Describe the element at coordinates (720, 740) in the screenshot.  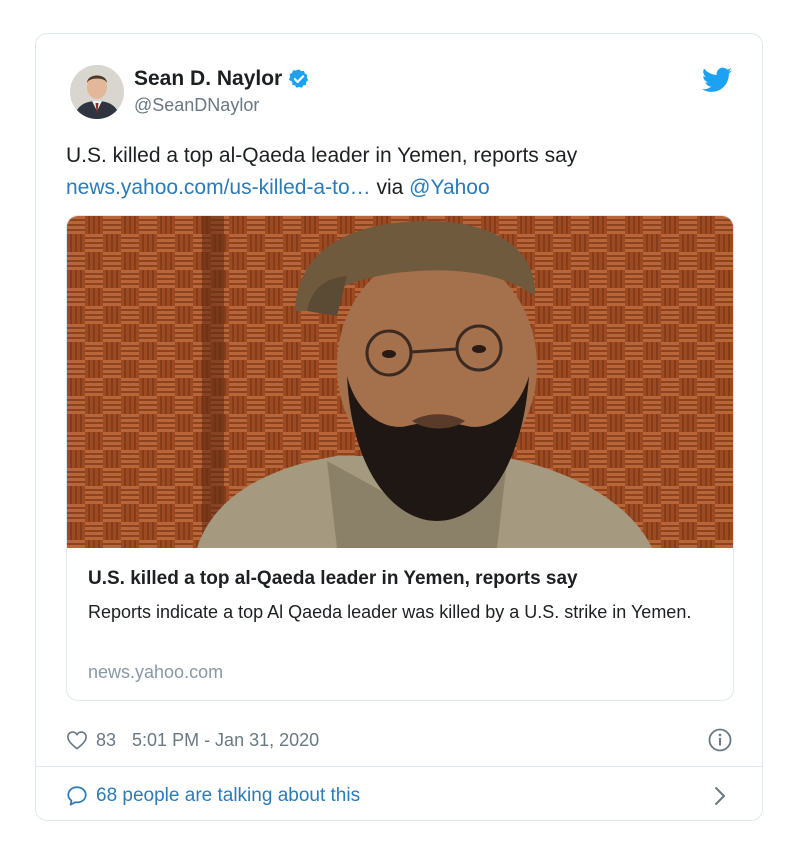
I see `info-icon` at that location.